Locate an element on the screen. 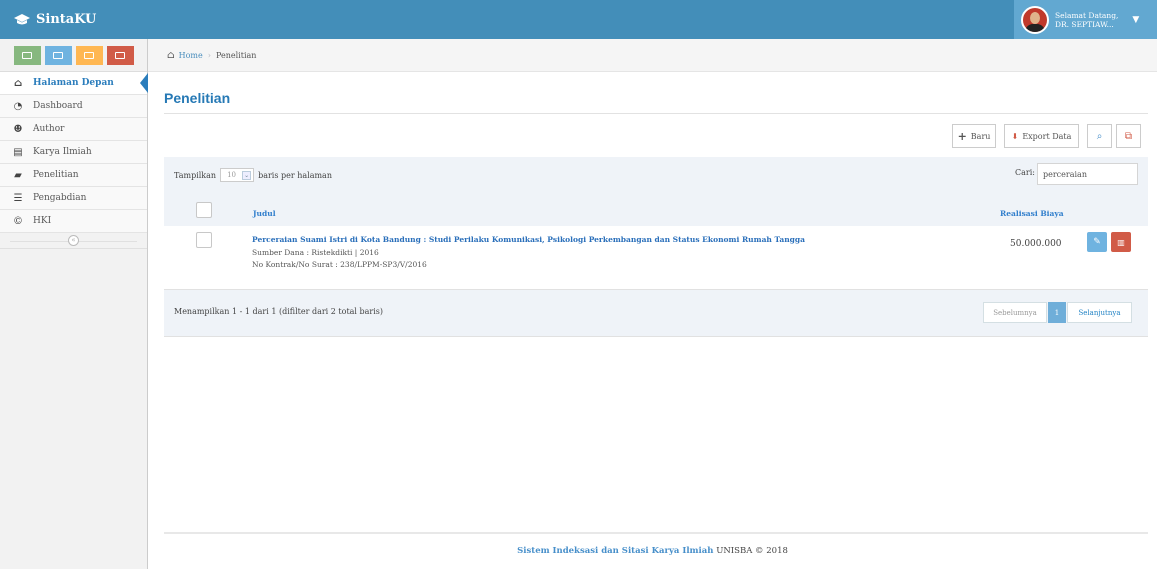 The image size is (1157, 569). sidebar-item-label: Halaman Depan is located at coordinates (73, 83).